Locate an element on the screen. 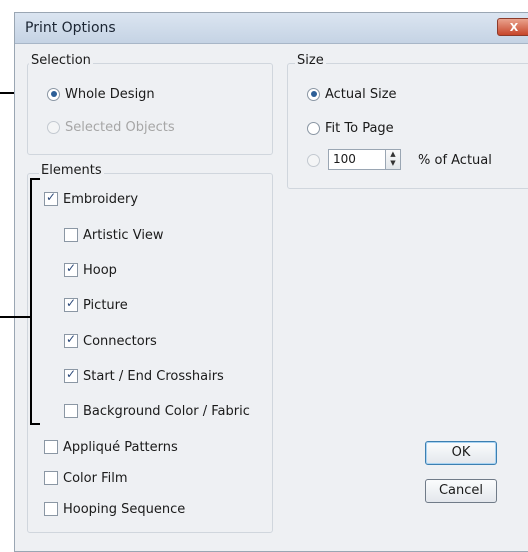 Image resolution: width=528 pixels, height=552 pixels. radio-percent-actual is located at coordinates (313, 160).